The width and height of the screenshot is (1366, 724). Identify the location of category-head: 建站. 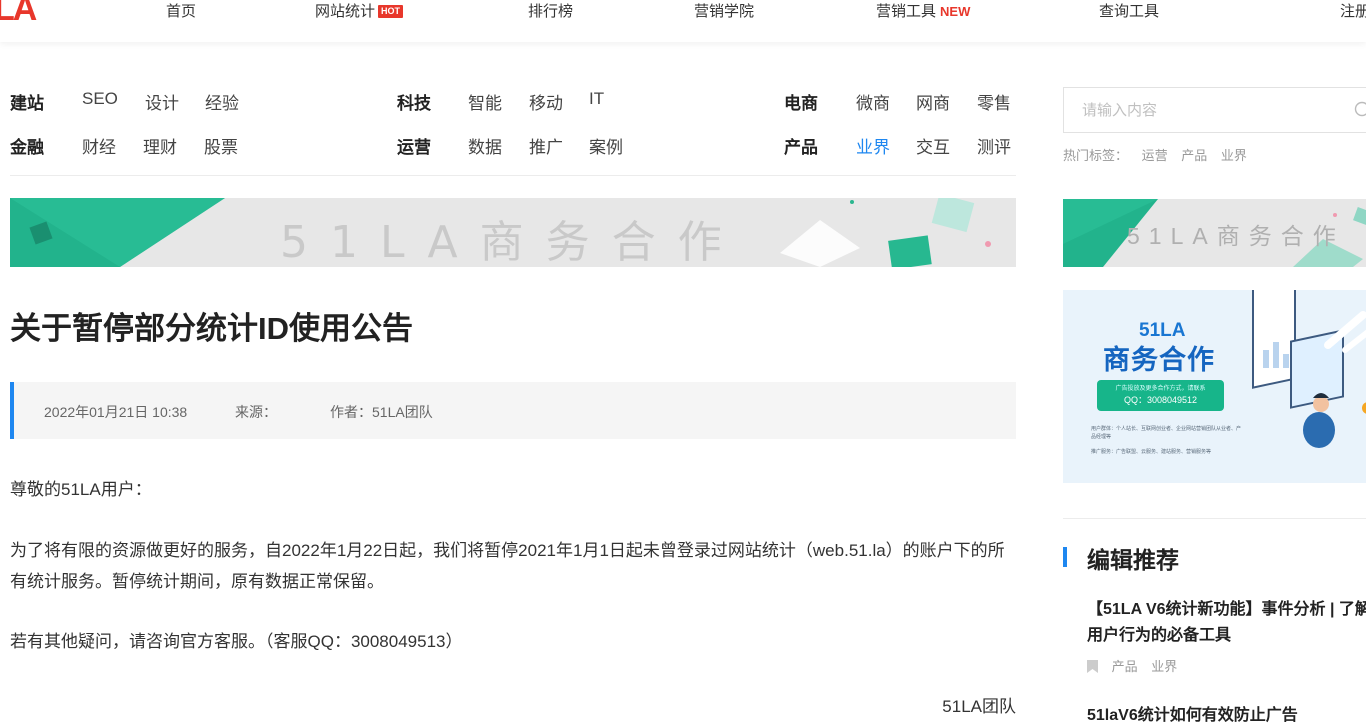
(27, 101).